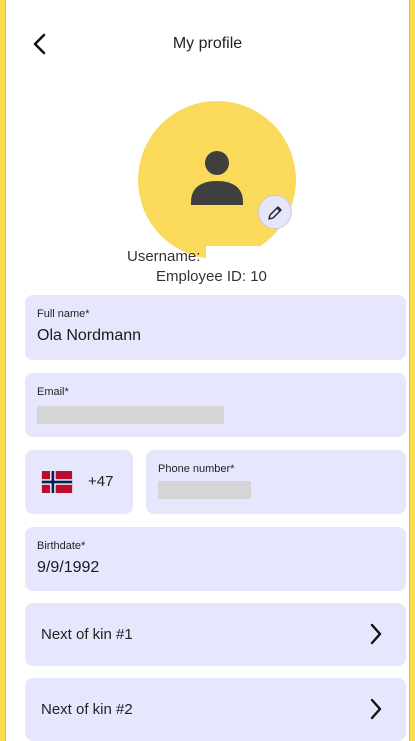  Describe the element at coordinates (101, 481) in the screenshot. I see `dial-code: +47` at that location.